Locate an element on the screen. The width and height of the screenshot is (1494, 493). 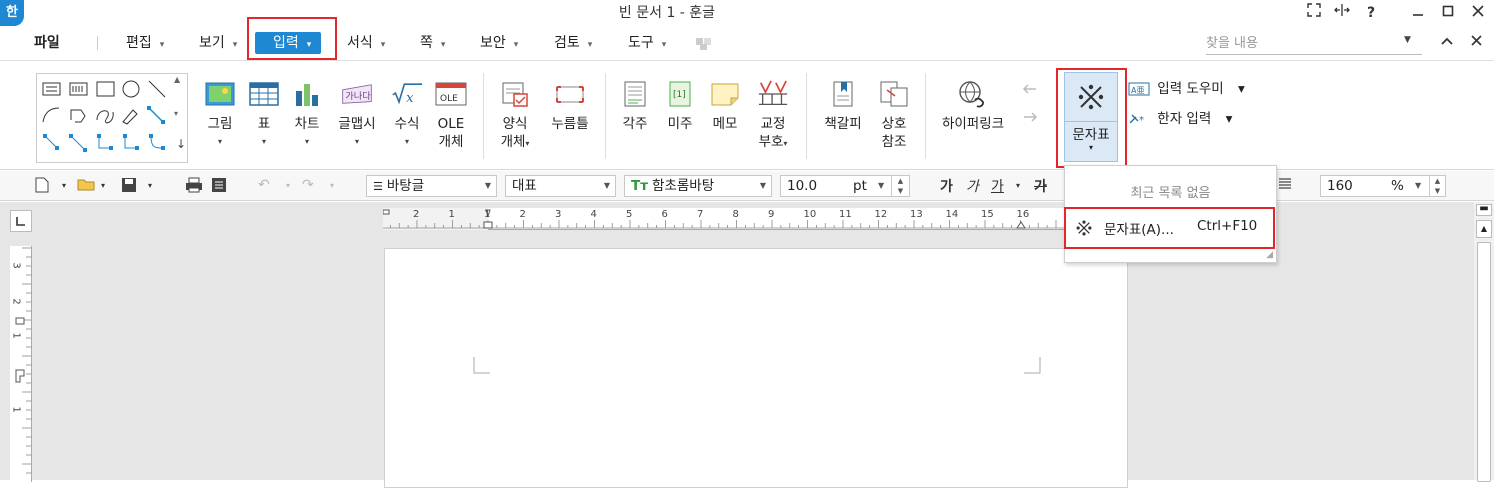
font-select: Tт 함초롬바탕 ▼ is located at coordinates (698, 186).